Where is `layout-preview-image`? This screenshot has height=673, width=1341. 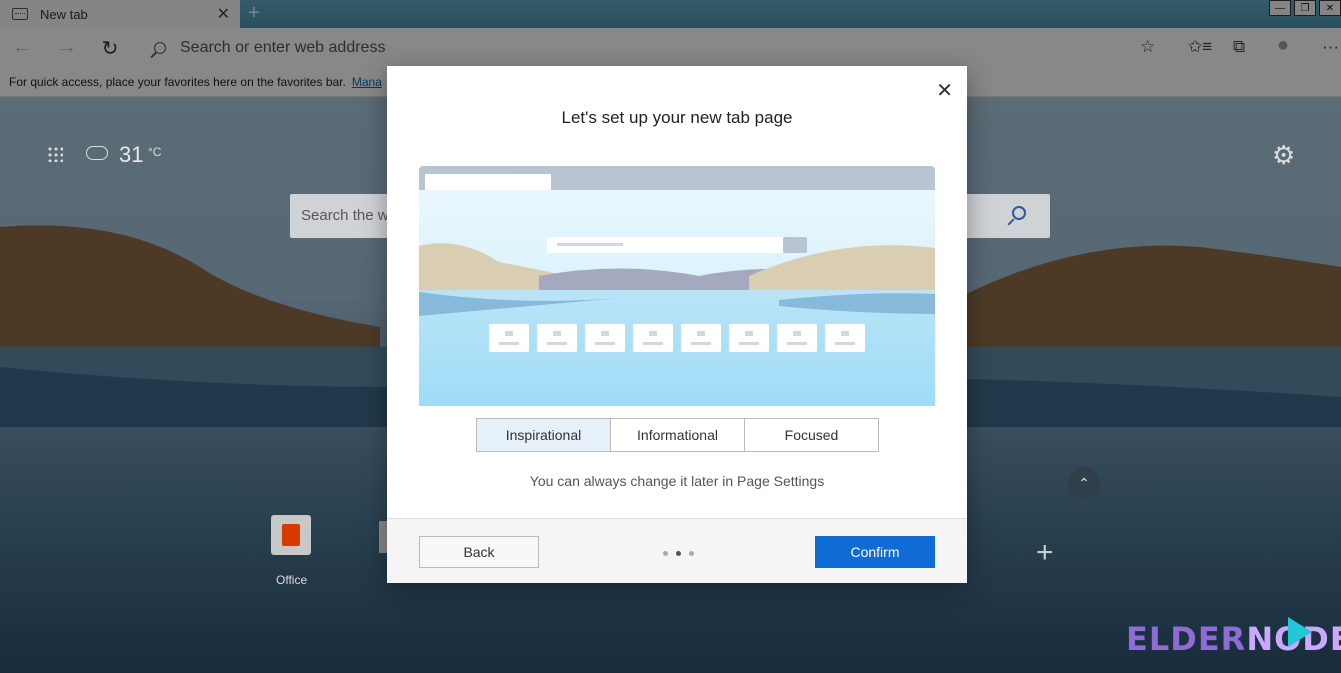 layout-preview-image is located at coordinates (677, 286).